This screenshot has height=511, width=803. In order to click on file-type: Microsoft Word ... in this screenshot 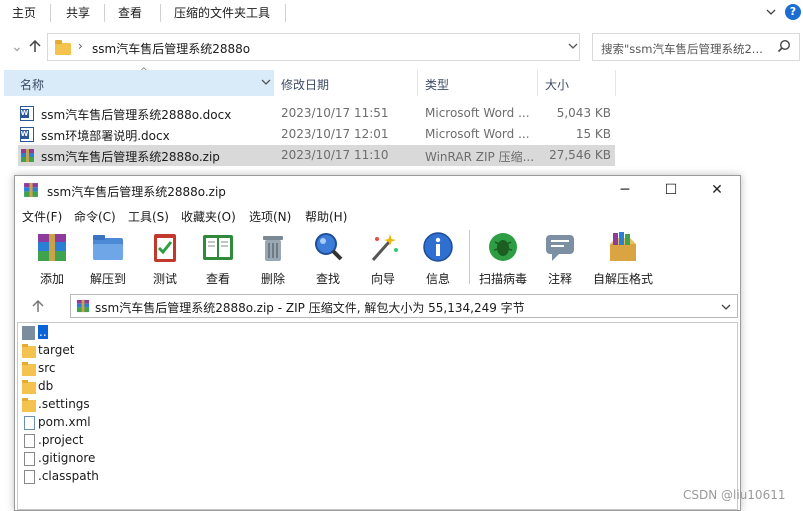, I will do `click(477, 134)`.